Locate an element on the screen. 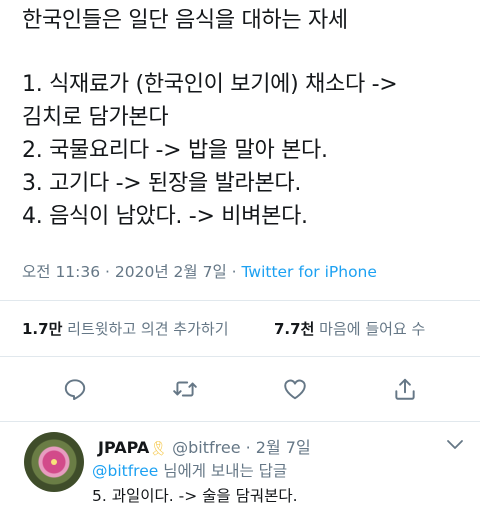  share-button is located at coordinates (405, 389).